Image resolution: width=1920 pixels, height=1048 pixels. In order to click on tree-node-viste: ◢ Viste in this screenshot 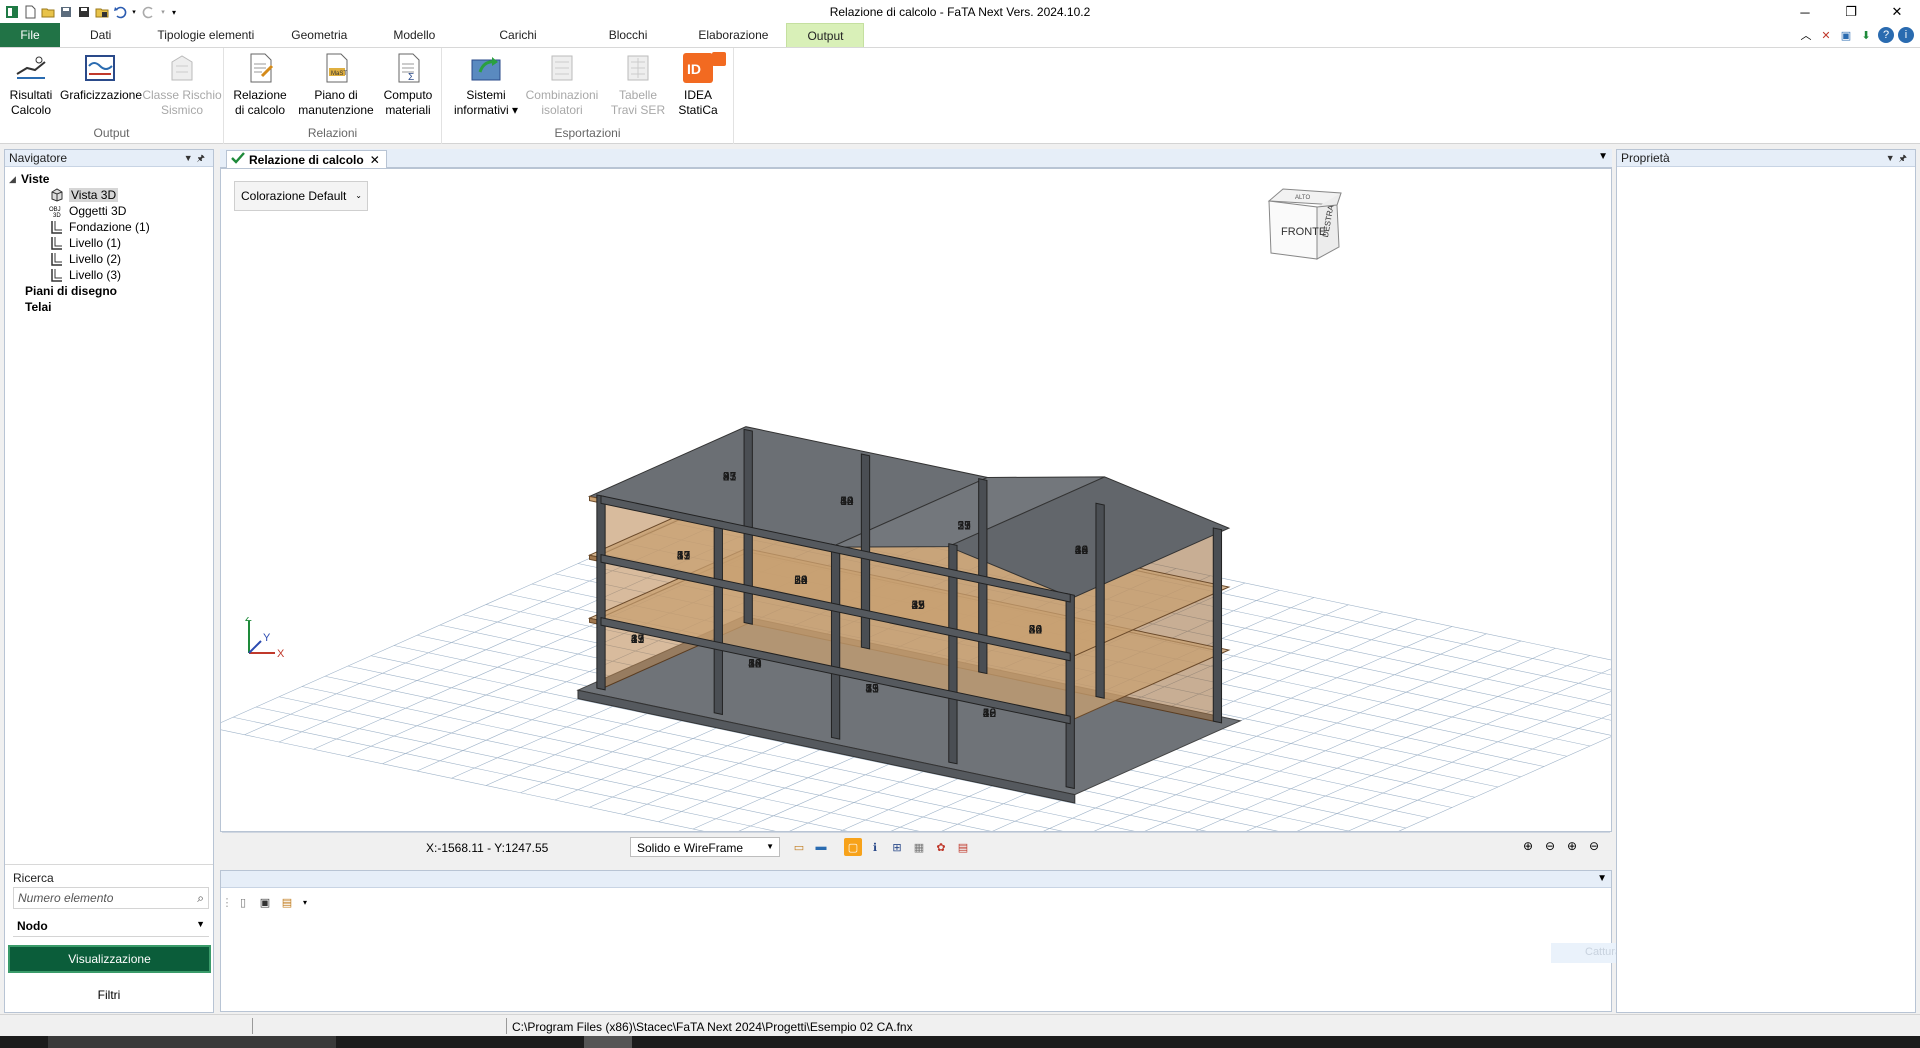, I will do `click(109, 179)`.